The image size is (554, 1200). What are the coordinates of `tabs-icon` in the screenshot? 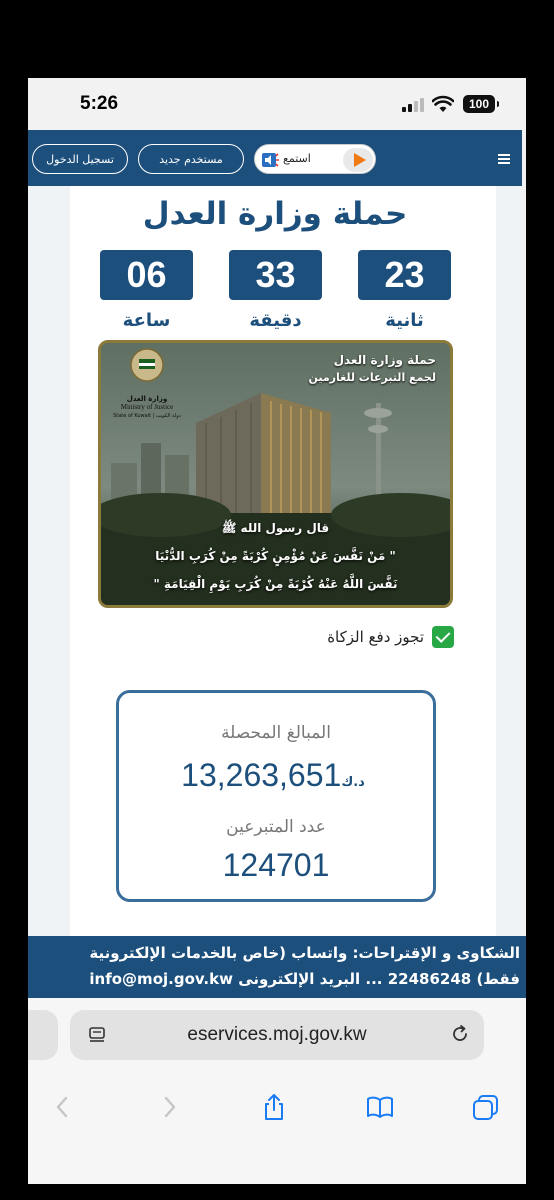 It's located at (486, 1107).